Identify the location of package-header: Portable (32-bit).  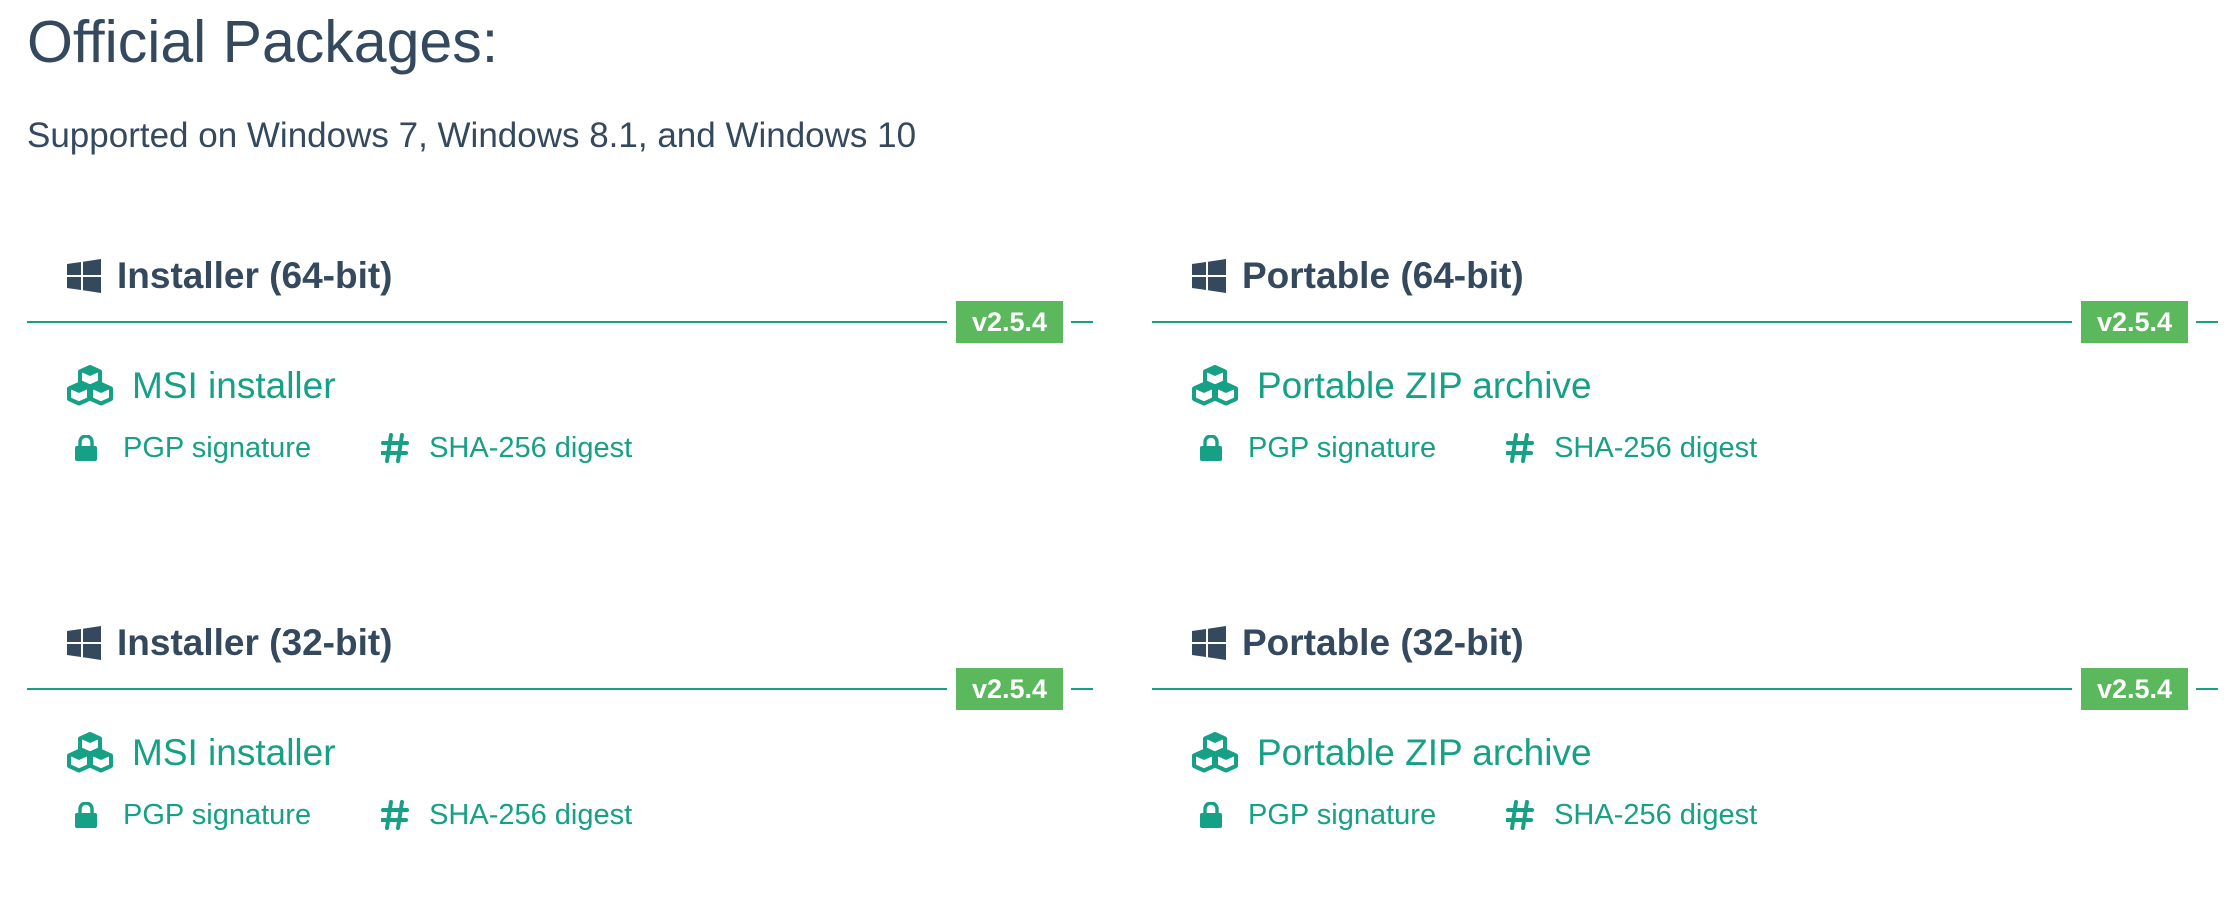
(1358, 643).